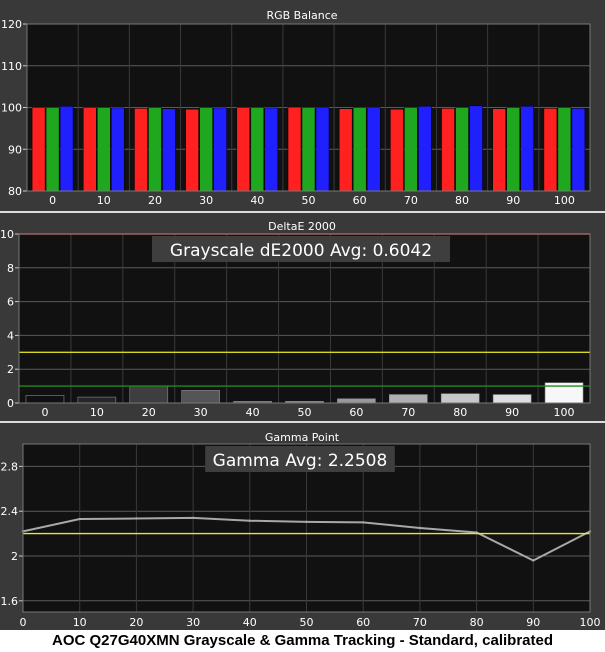 The height and width of the screenshot is (652, 605). I want to click on y-tick-label: 8, so click(10, 268).